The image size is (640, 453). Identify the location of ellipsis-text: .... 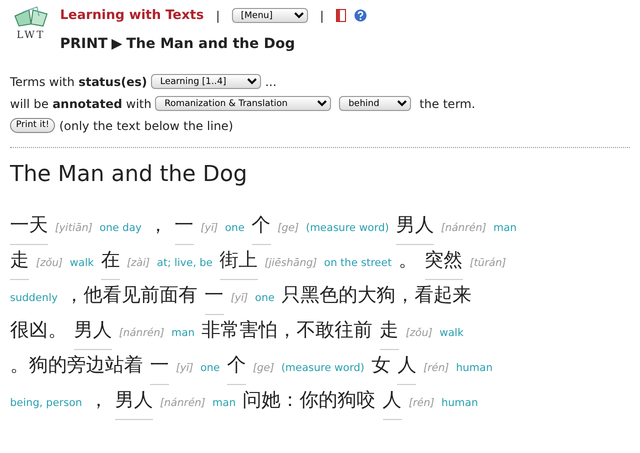
(271, 82).